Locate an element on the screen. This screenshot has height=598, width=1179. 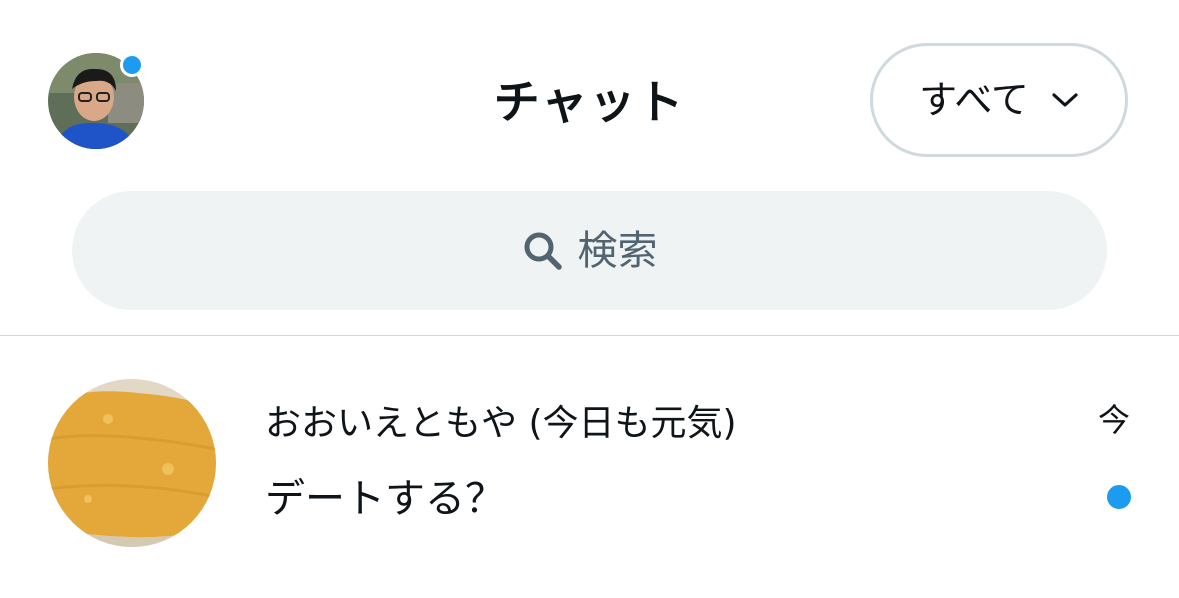
search-placeholder: 検索 is located at coordinates (617, 250).